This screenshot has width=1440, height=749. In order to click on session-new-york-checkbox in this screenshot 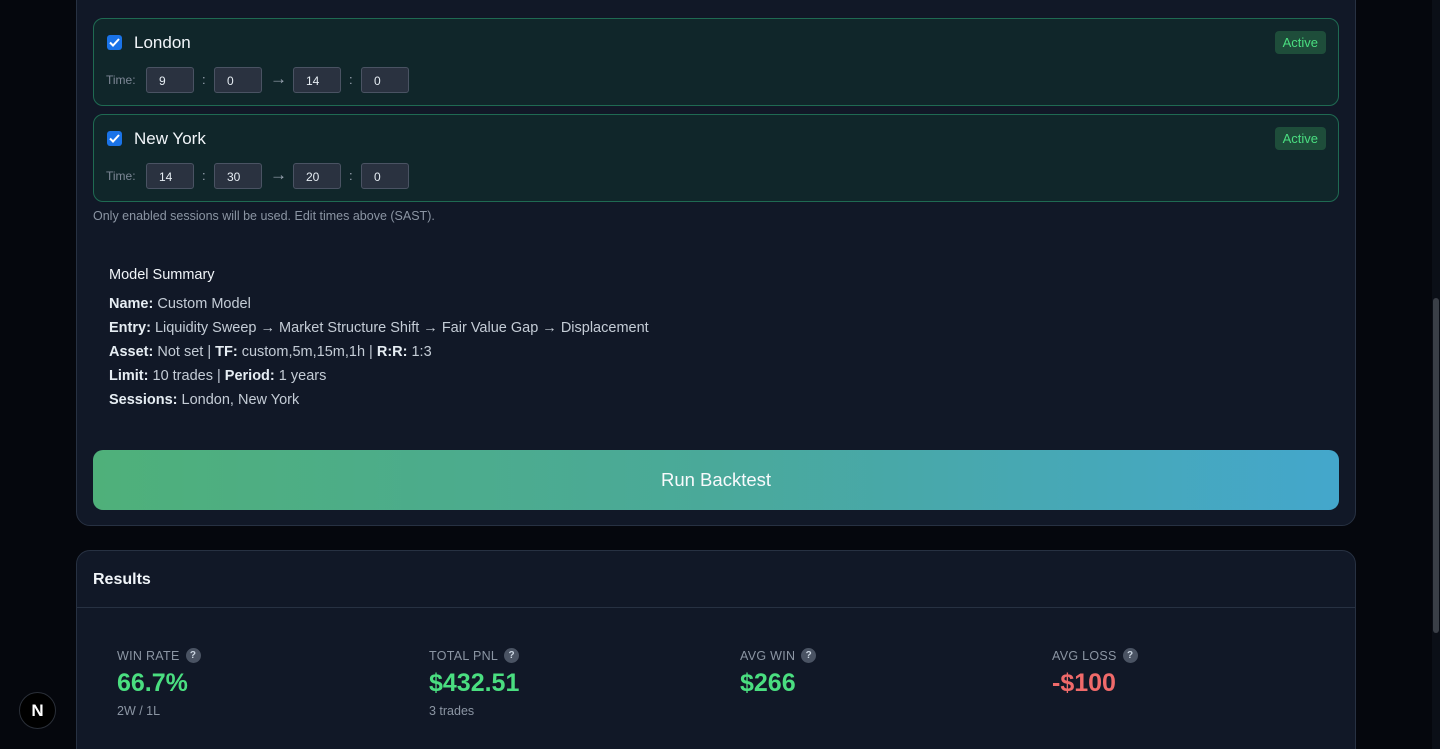, I will do `click(114, 138)`.